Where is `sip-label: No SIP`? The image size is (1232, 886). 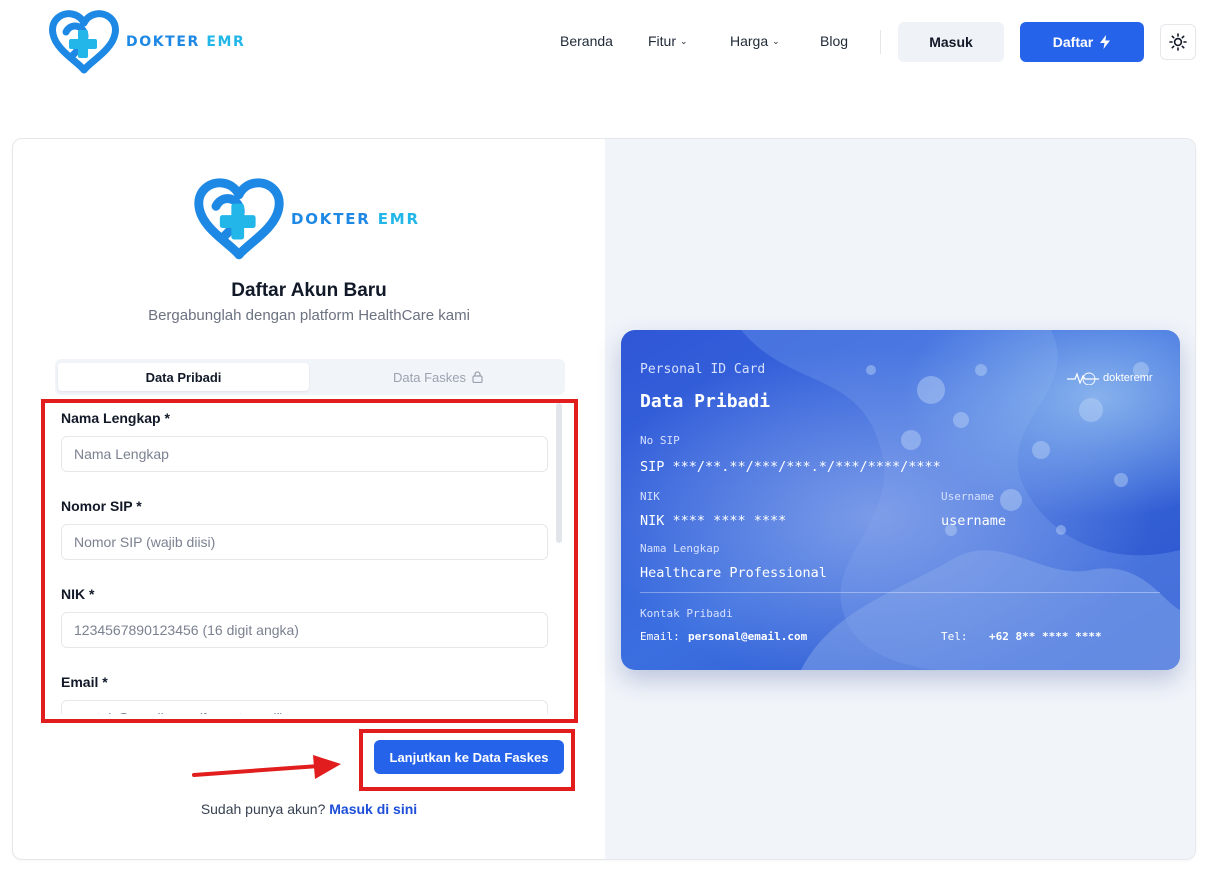 sip-label: No SIP is located at coordinates (660, 440).